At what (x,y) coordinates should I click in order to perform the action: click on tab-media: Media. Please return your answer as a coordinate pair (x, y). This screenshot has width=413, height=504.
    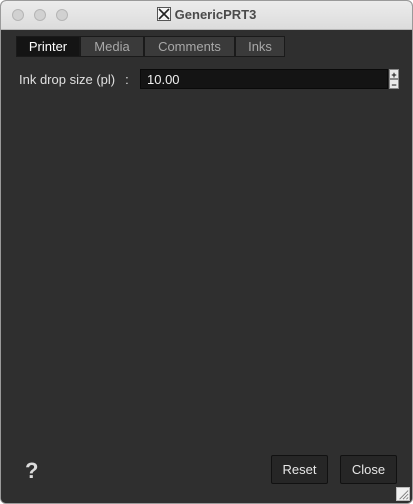
    Looking at the image, I should click on (112, 46).